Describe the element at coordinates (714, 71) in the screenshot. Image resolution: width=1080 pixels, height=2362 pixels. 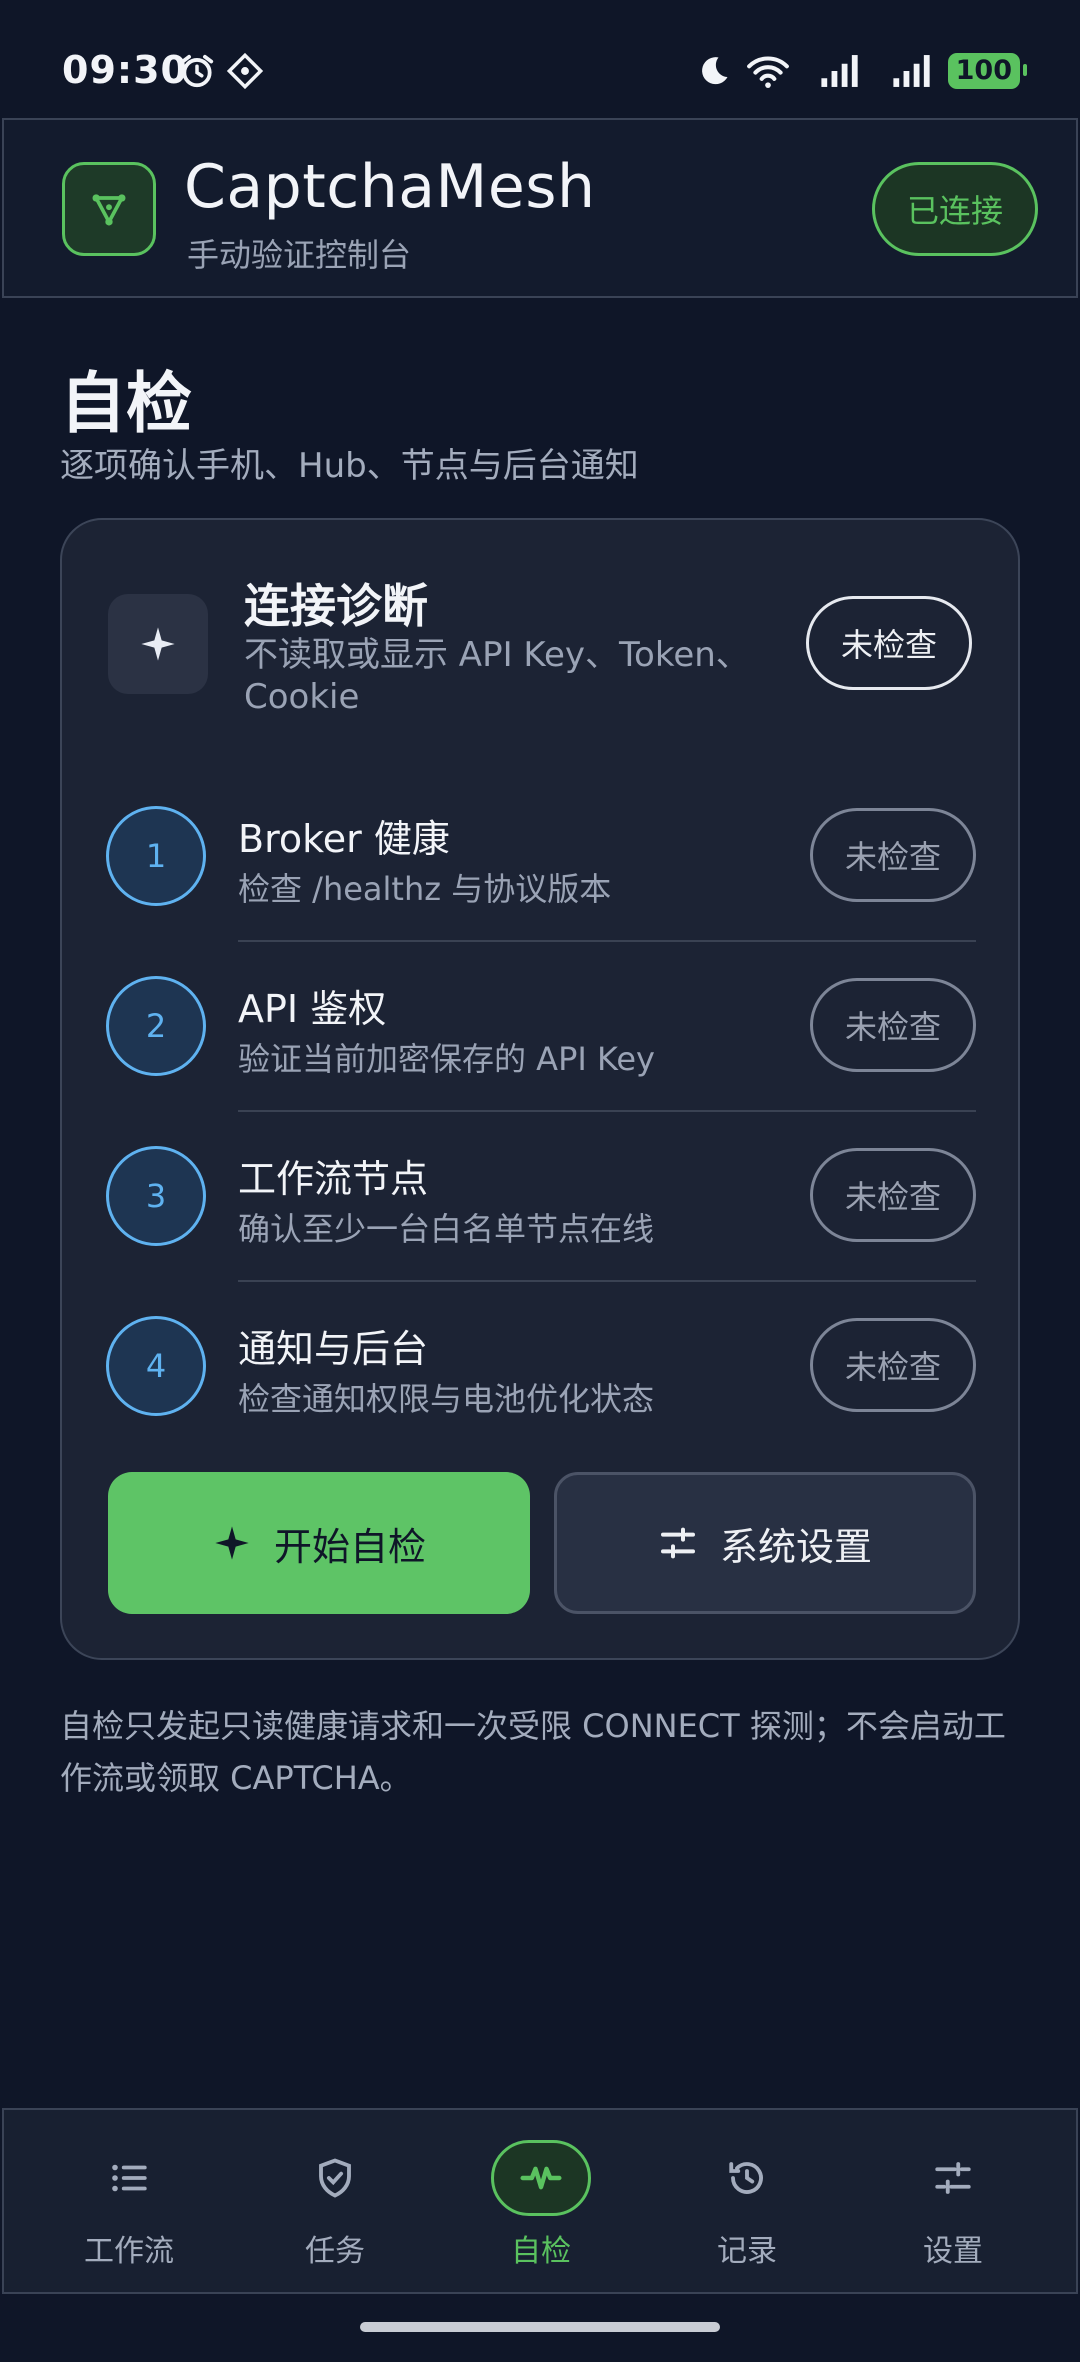
I see `moon-icon` at that location.